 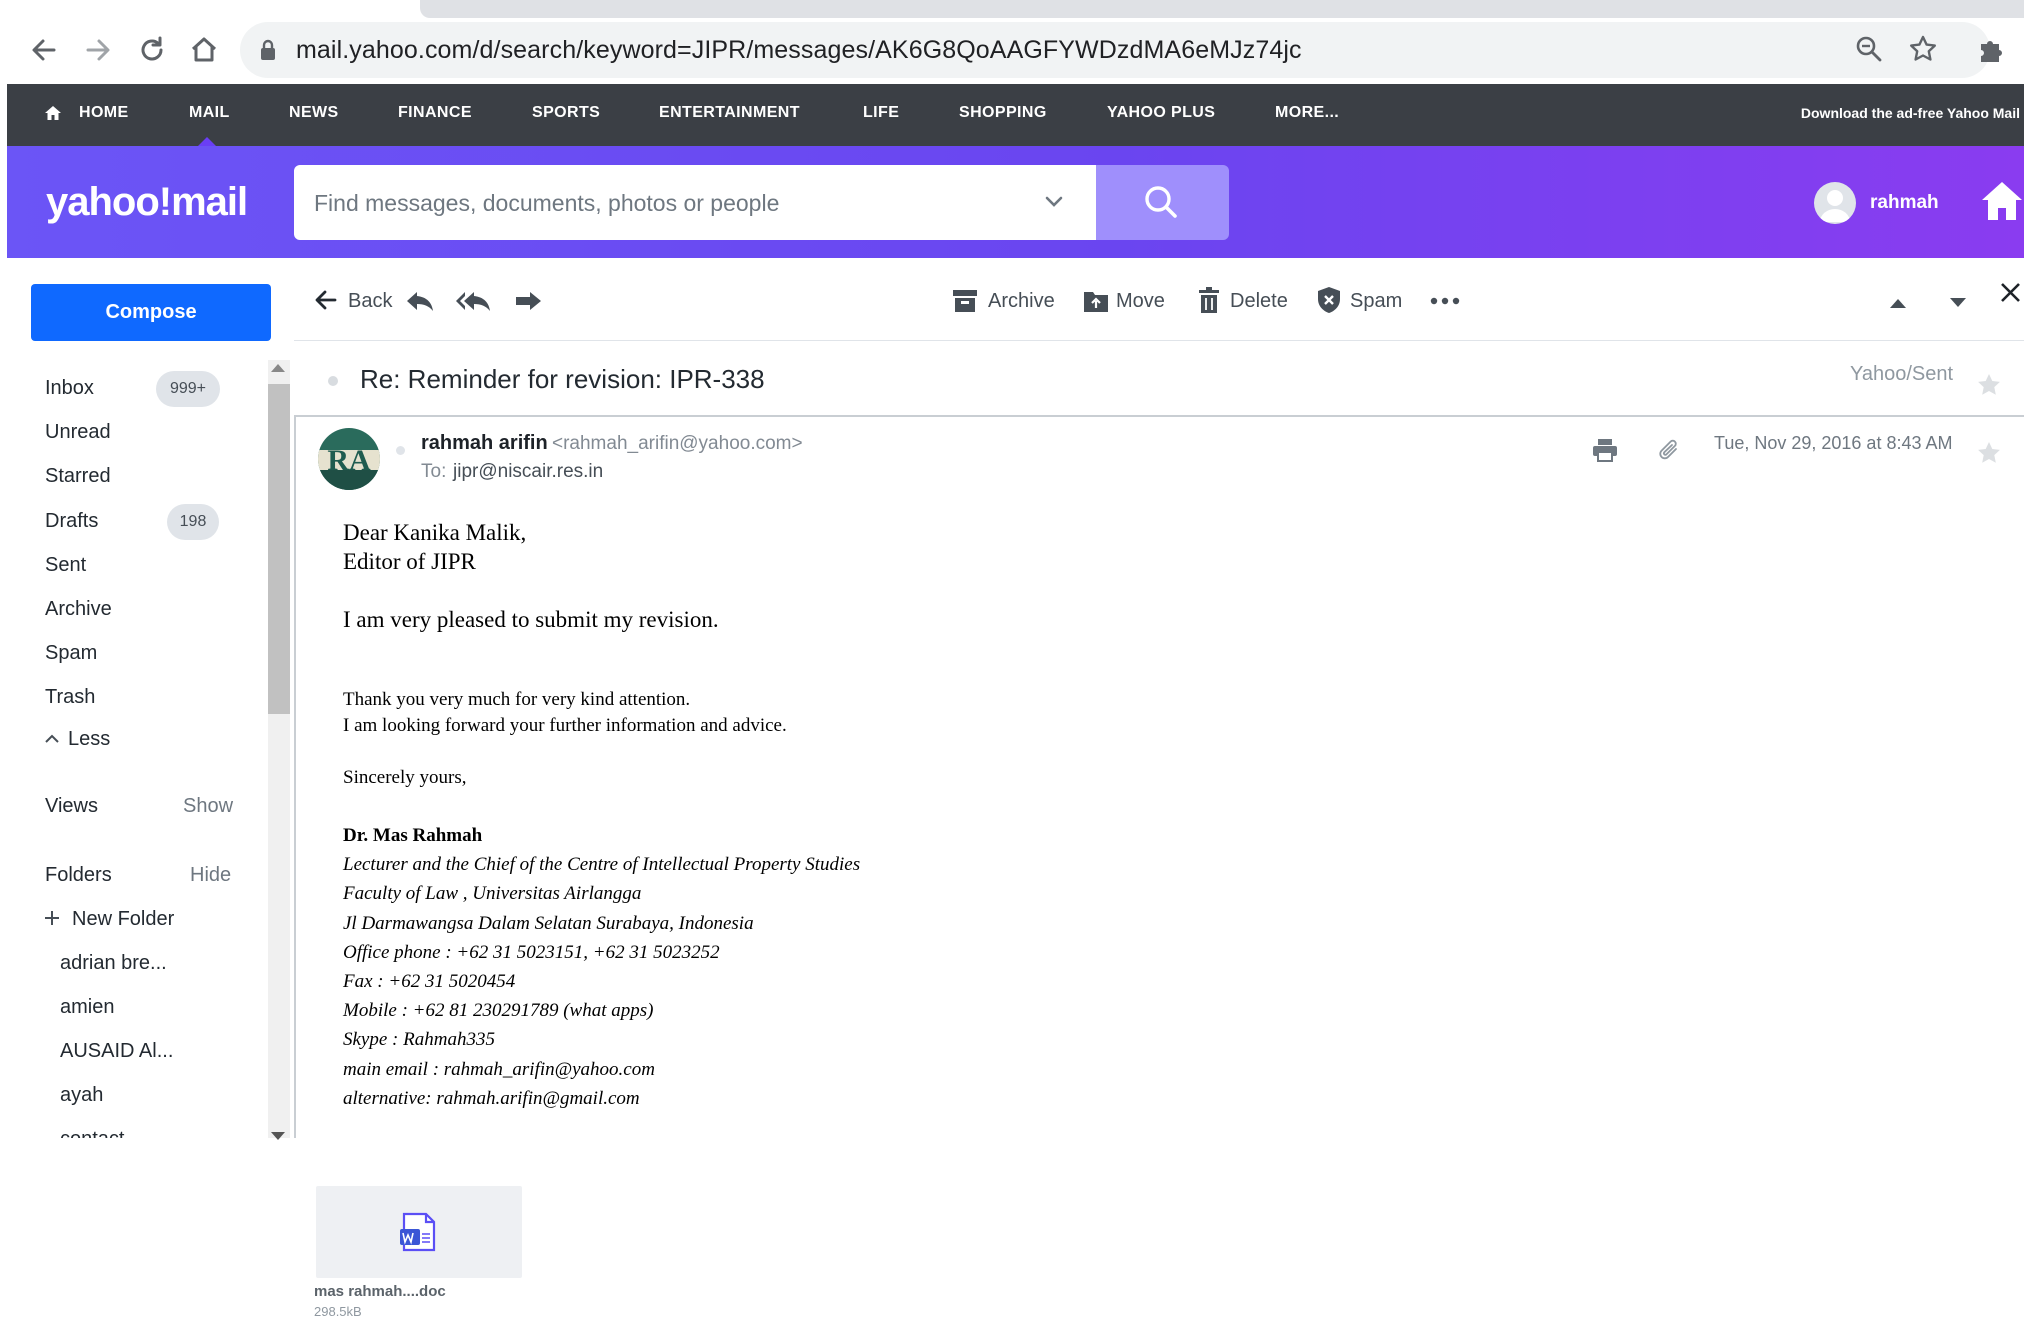 What do you see at coordinates (69, 388) in the screenshot?
I see `sidebar-item-inbox: Inbox` at bounding box center [69, 388].